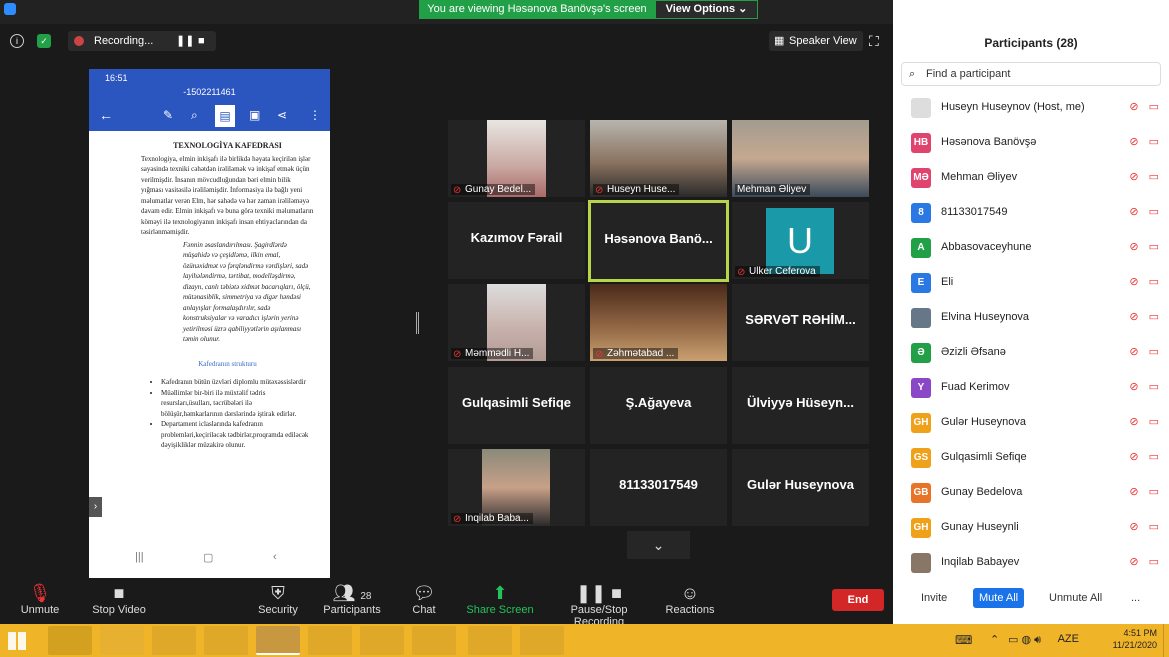 Image resolution: width=1169 pixels, height=657 pixels. Describe the element at coordinates (599, 605) in the screenshot. I see `pause-stop-recording-button: ❚❚ ■ Pause/Stop Recording` at that location.